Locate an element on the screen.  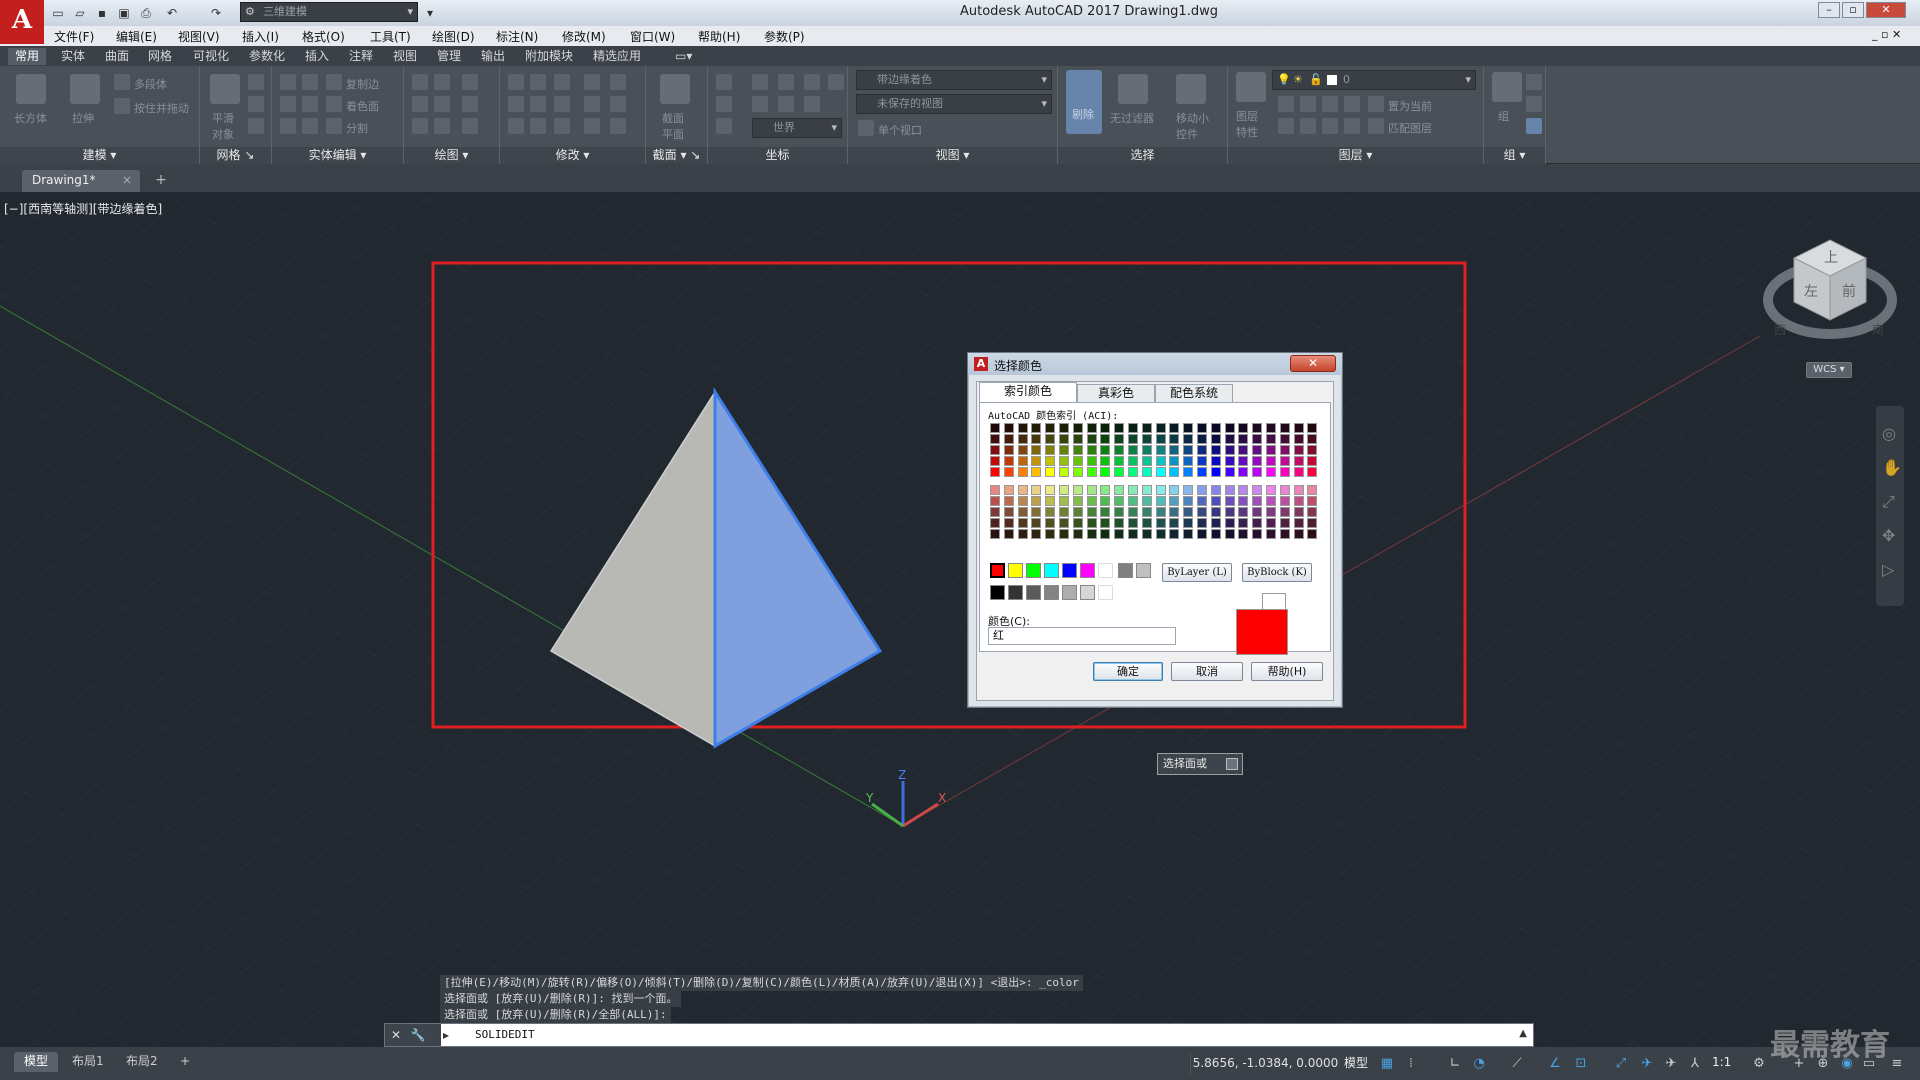
annotation-visibility-icon: ✈ is located at coordinates (1647, 1064).